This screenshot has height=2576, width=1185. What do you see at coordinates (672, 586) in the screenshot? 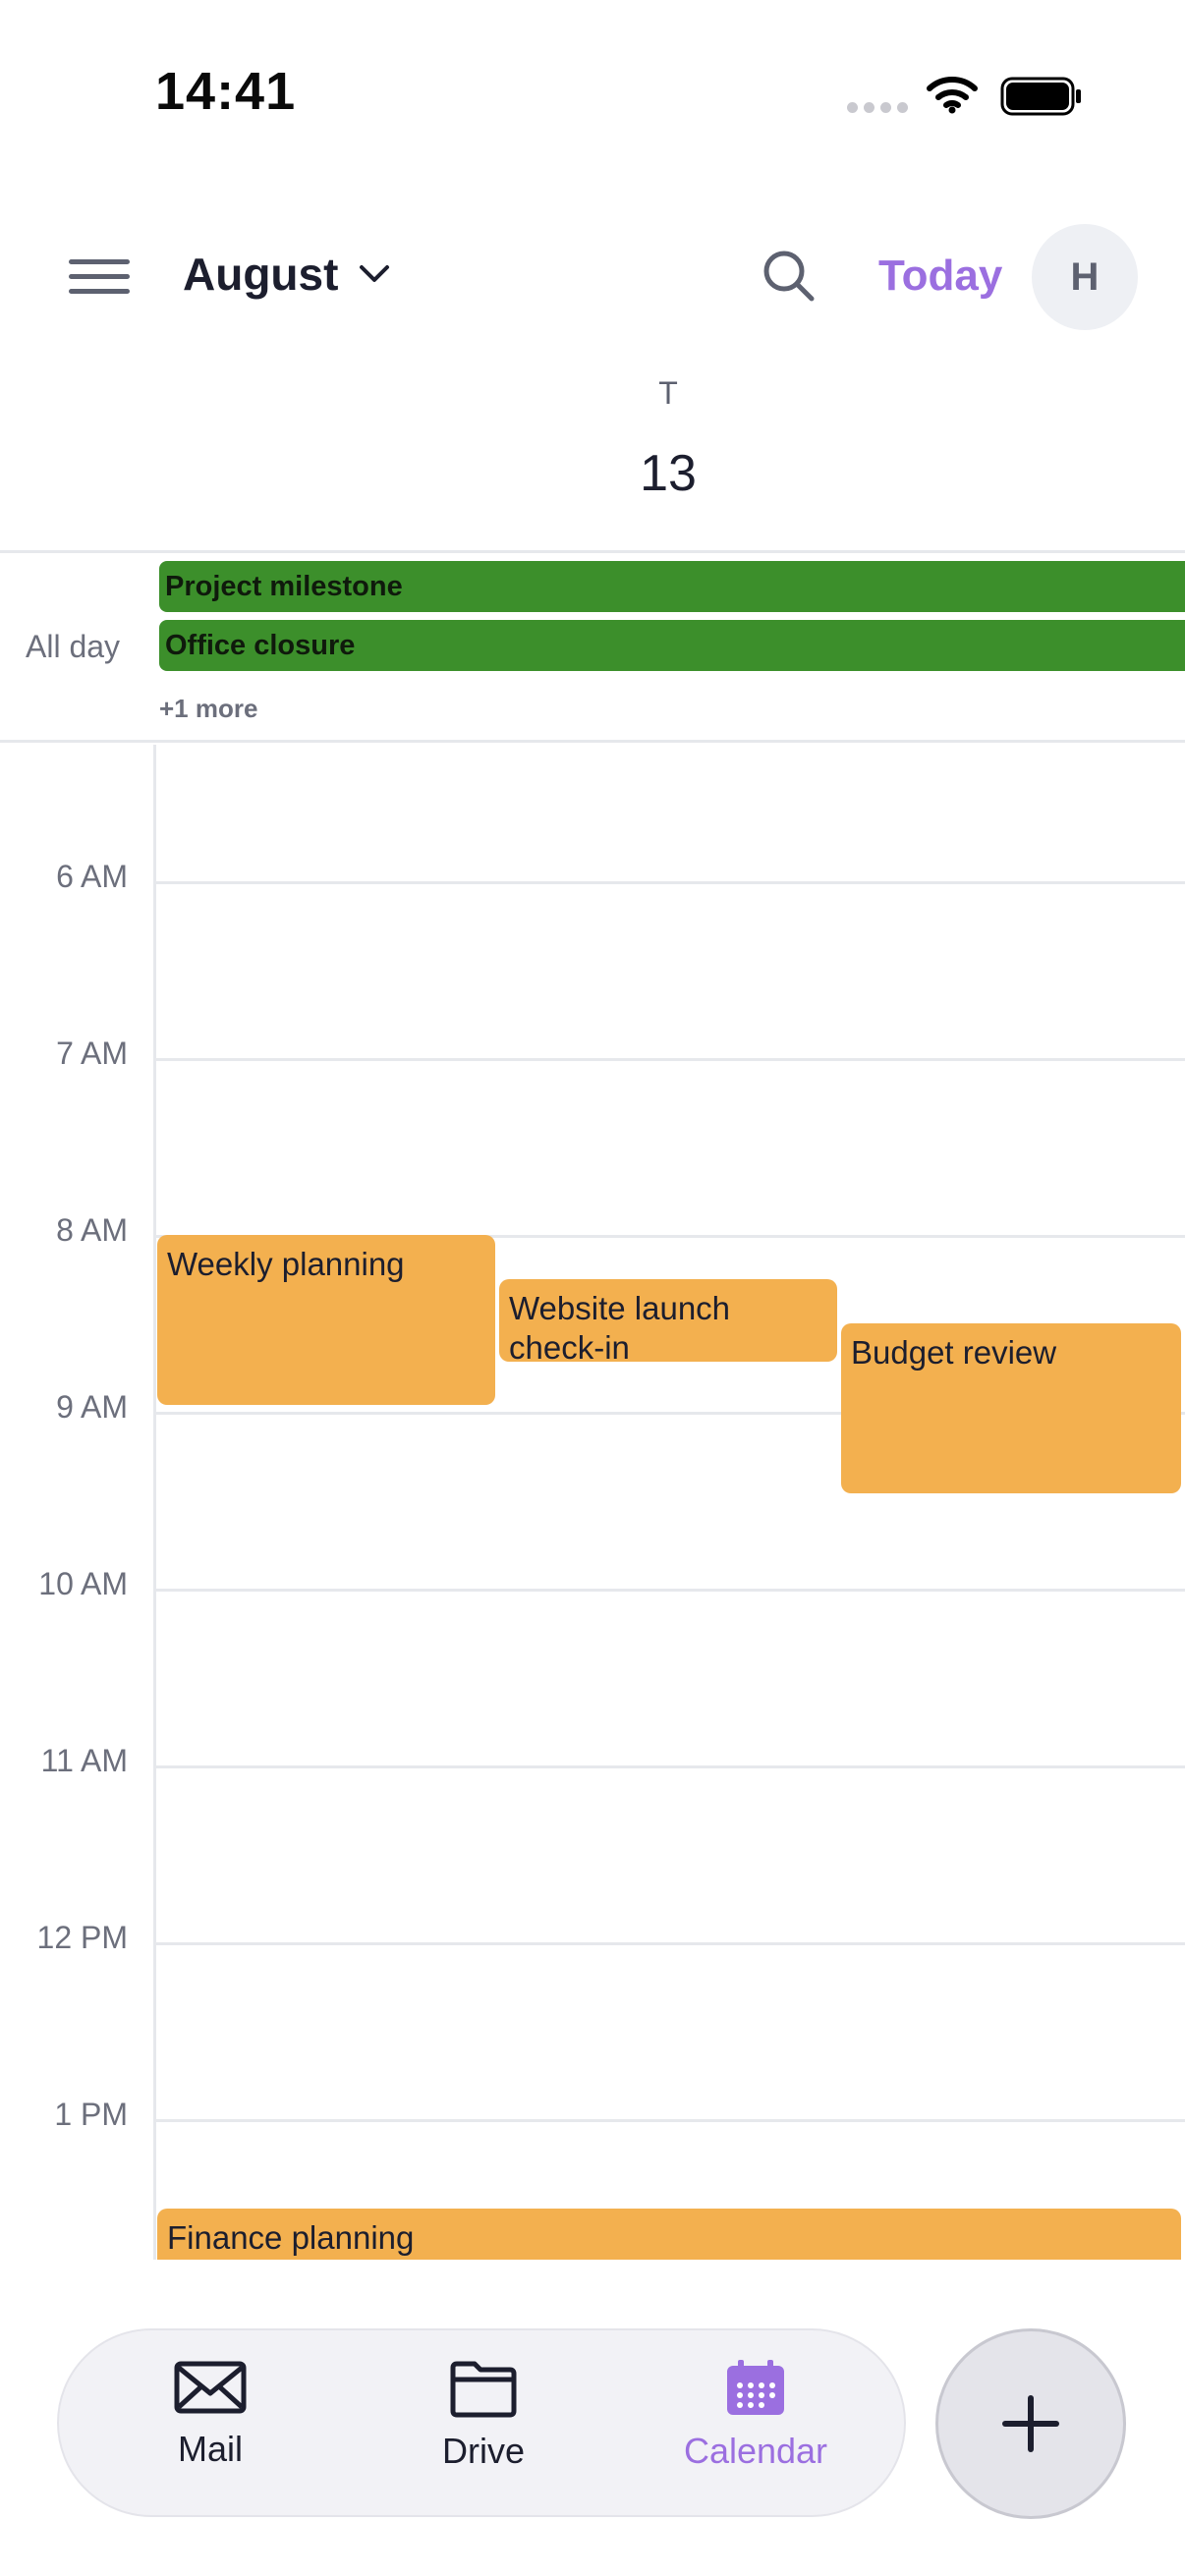
I see `all-day-event: Project milestone` at bounding box center [672, 586].